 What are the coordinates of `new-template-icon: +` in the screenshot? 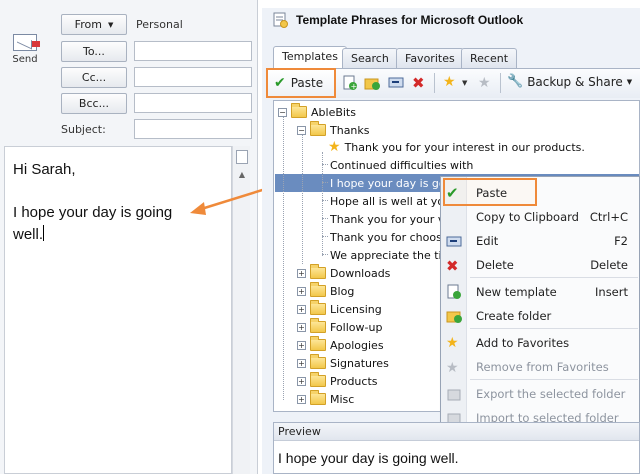 It's located at (350, 83).